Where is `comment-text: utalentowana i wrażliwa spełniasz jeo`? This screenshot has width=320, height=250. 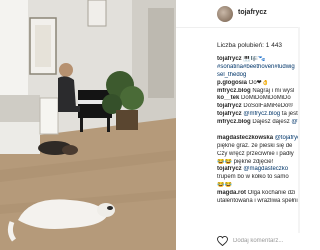 comment-text: utalentowana i wrażliwa spełniasz jeo is located at coordinates (258, 201).